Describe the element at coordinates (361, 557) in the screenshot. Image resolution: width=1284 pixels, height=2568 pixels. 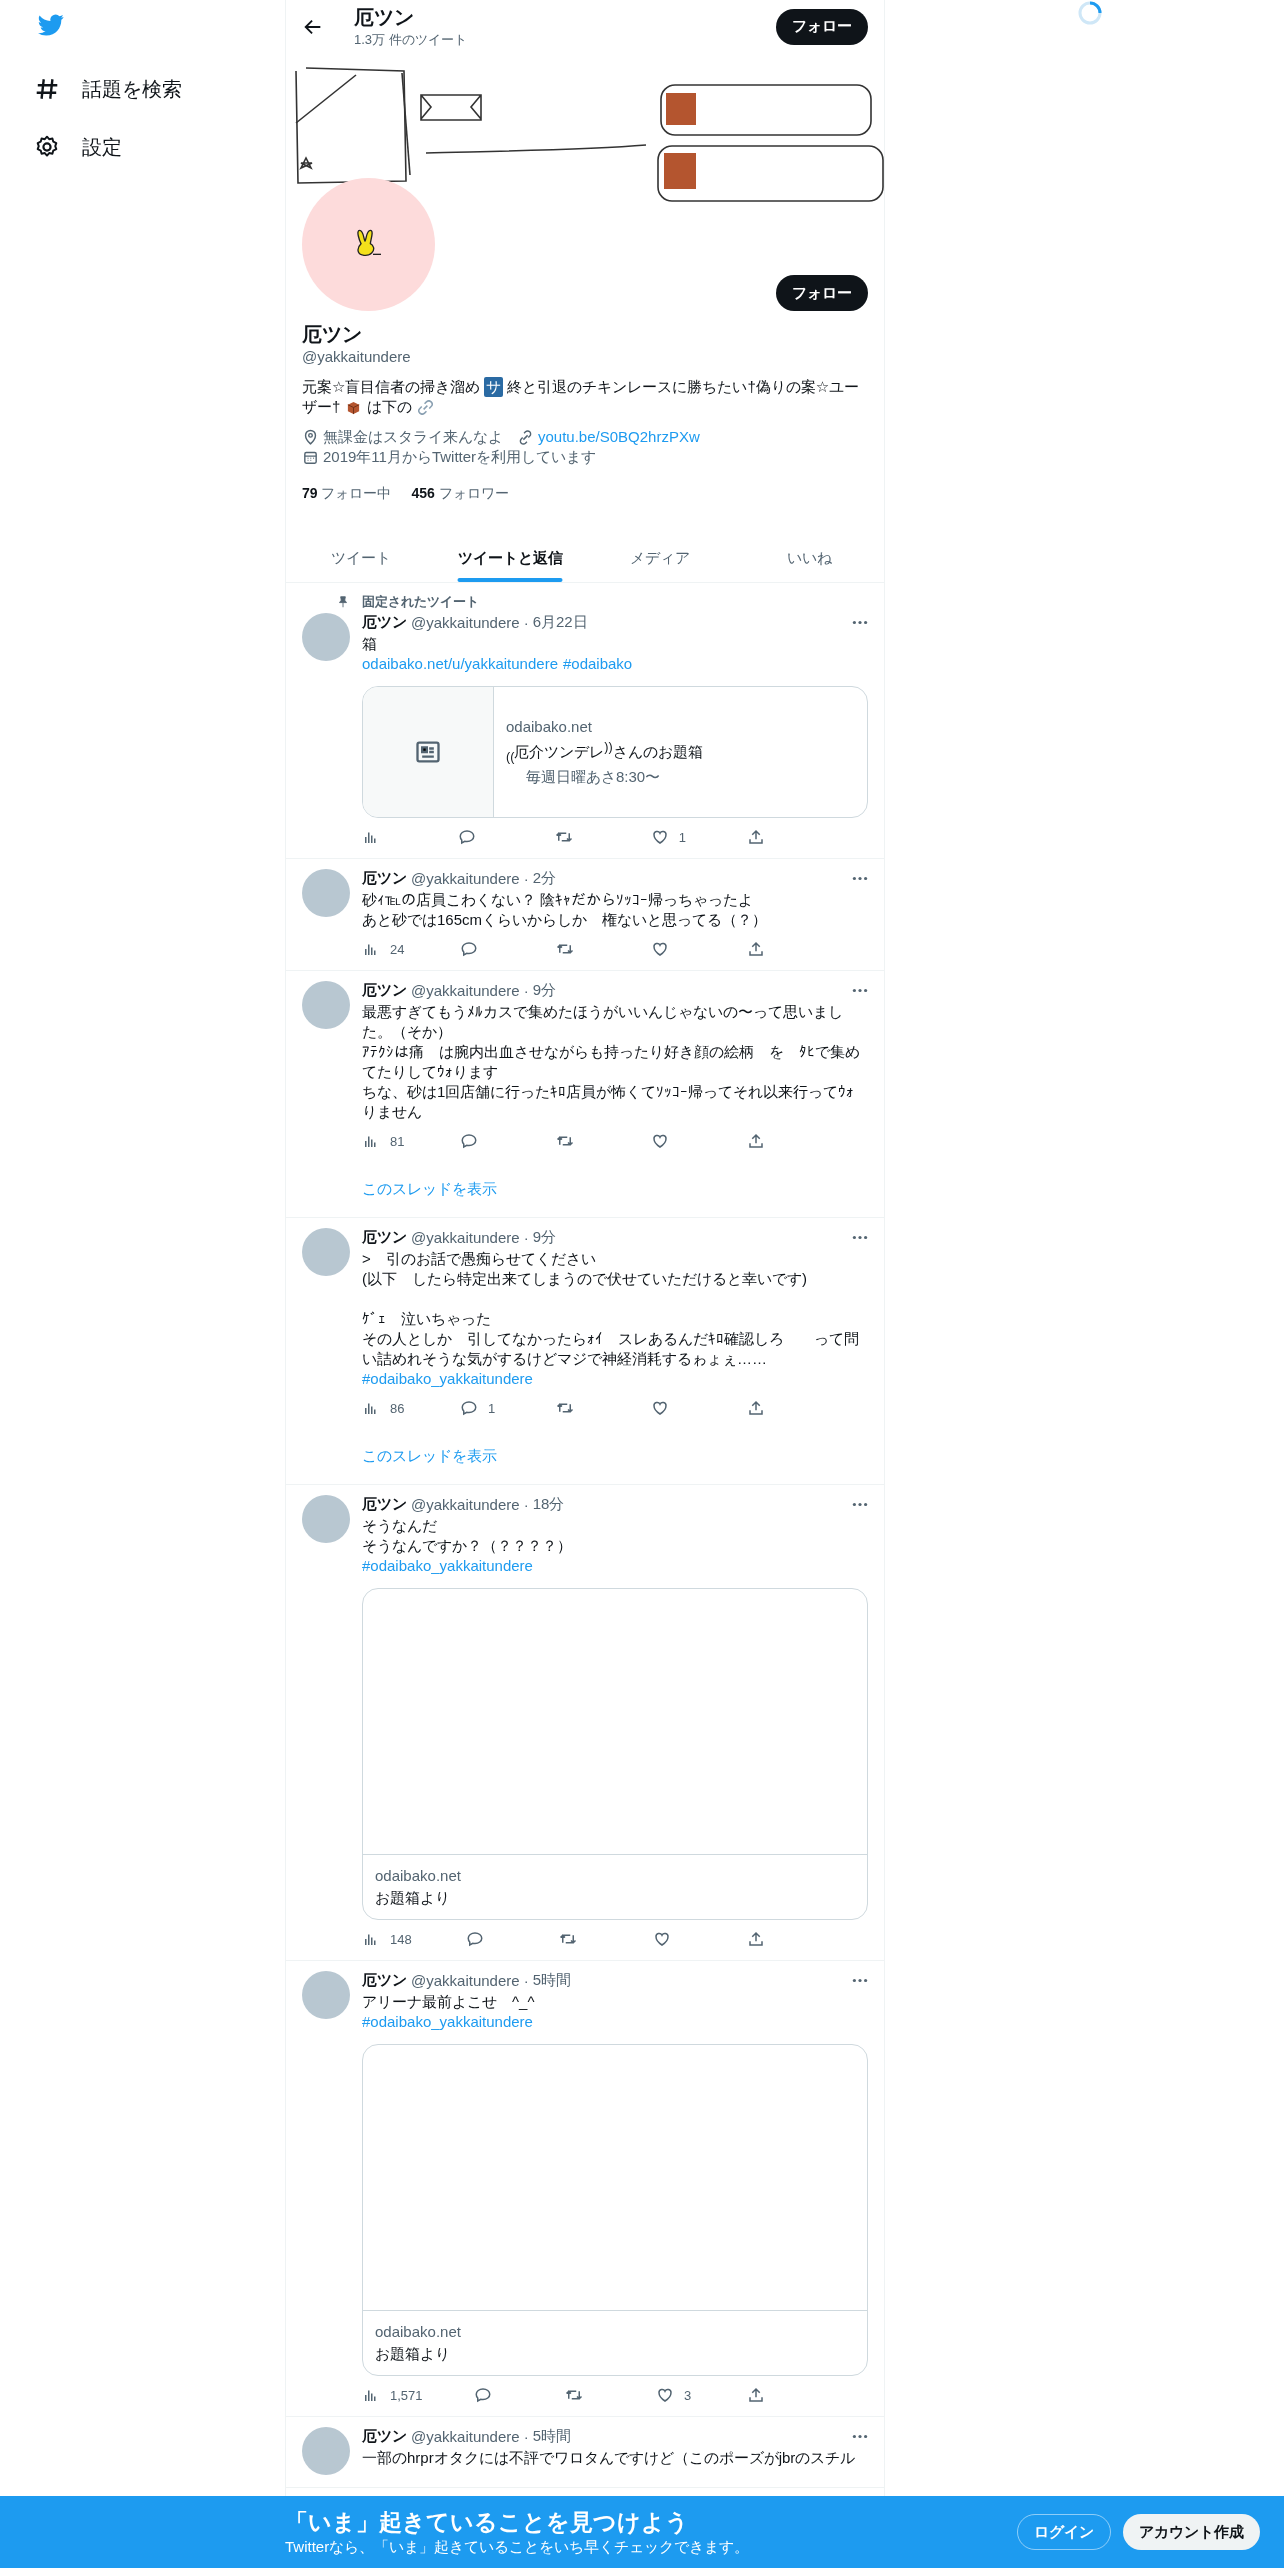
I see `profile-tab: ツイート` at that location.